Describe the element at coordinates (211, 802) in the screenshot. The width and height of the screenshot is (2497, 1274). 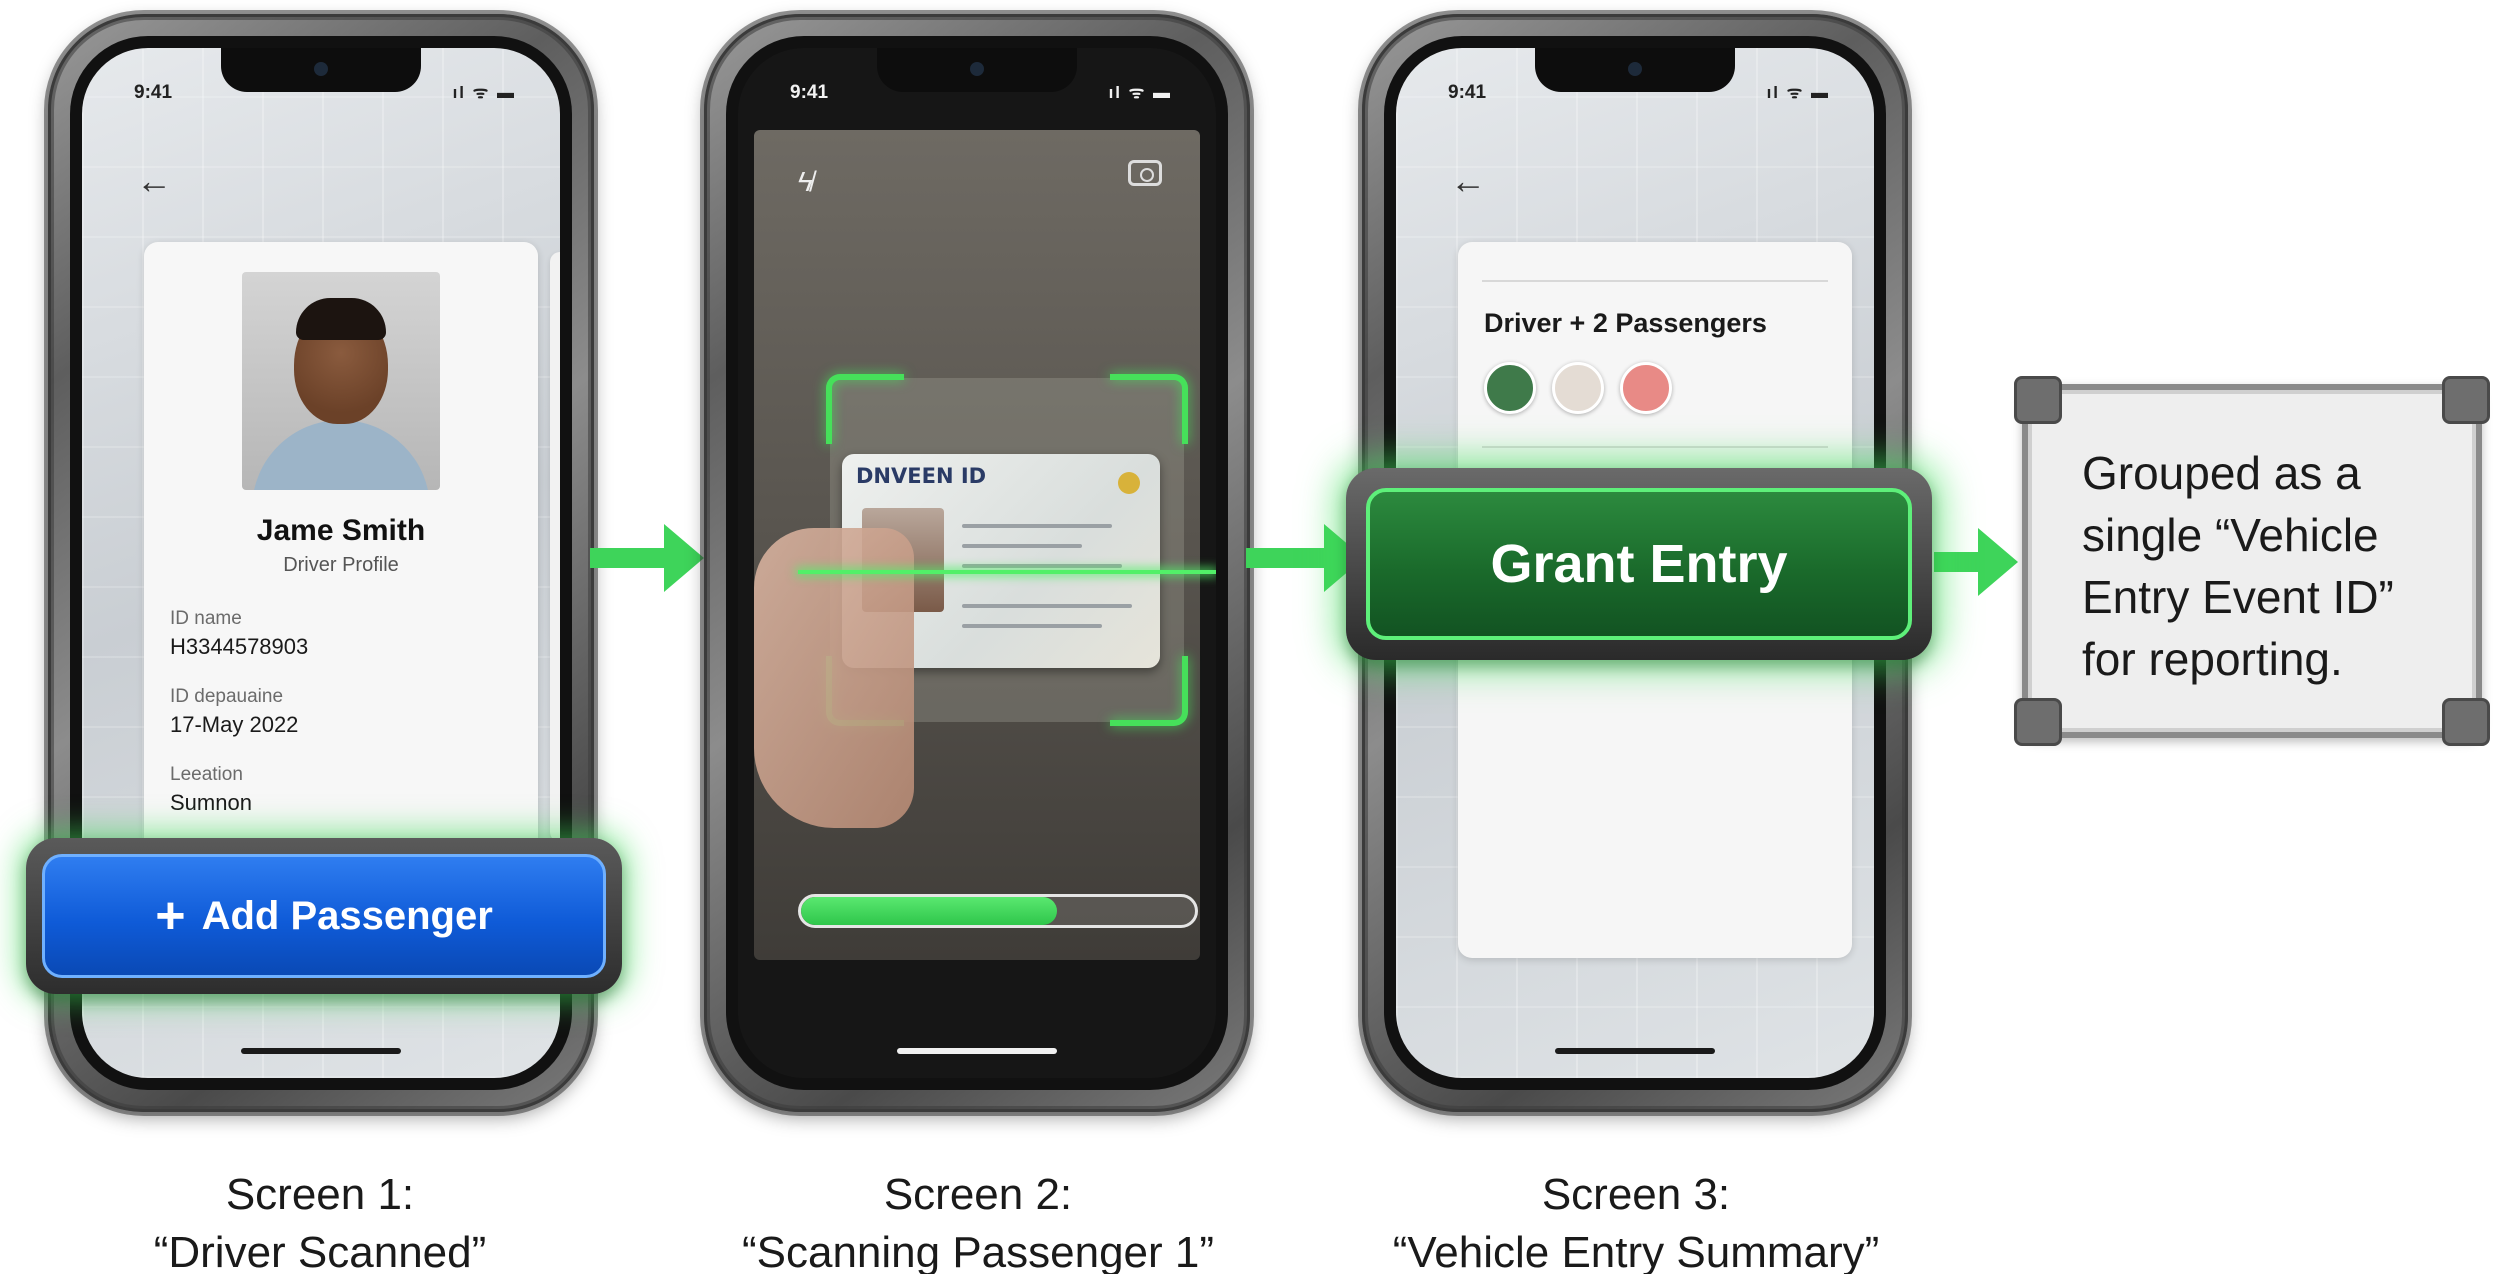
I see `location-value: Sumnon` at that location.